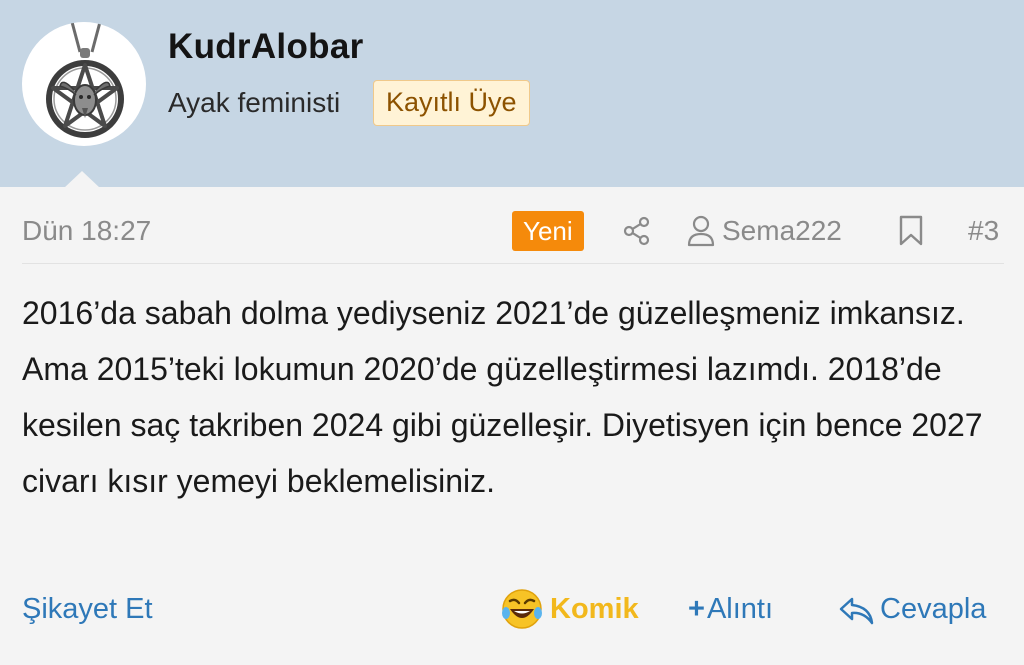  What do you see at coordinates (911, 231) in the screenshot?
I see `bookmark-icon` at bounding box center [911, 231].